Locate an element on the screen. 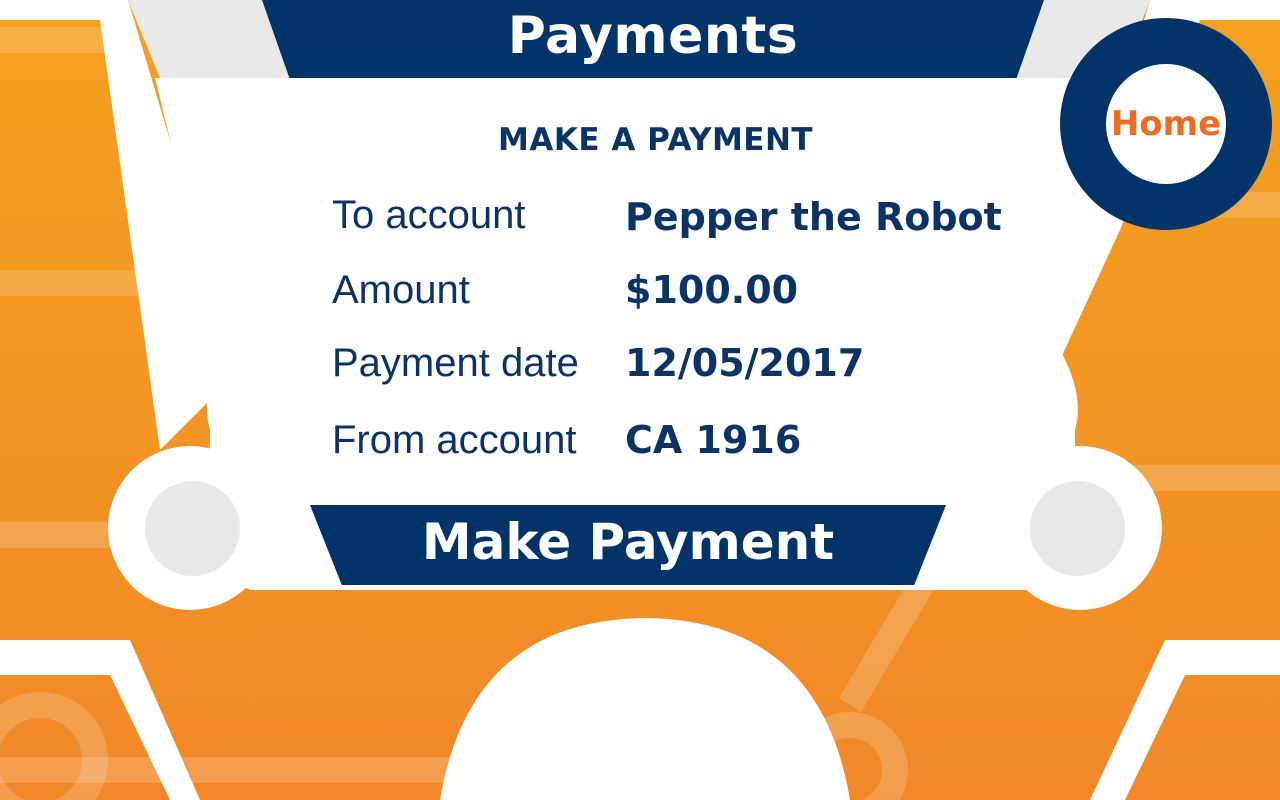 The image size is (1280, 800). right-knob-decoration is located at coordinates (1077, 528).